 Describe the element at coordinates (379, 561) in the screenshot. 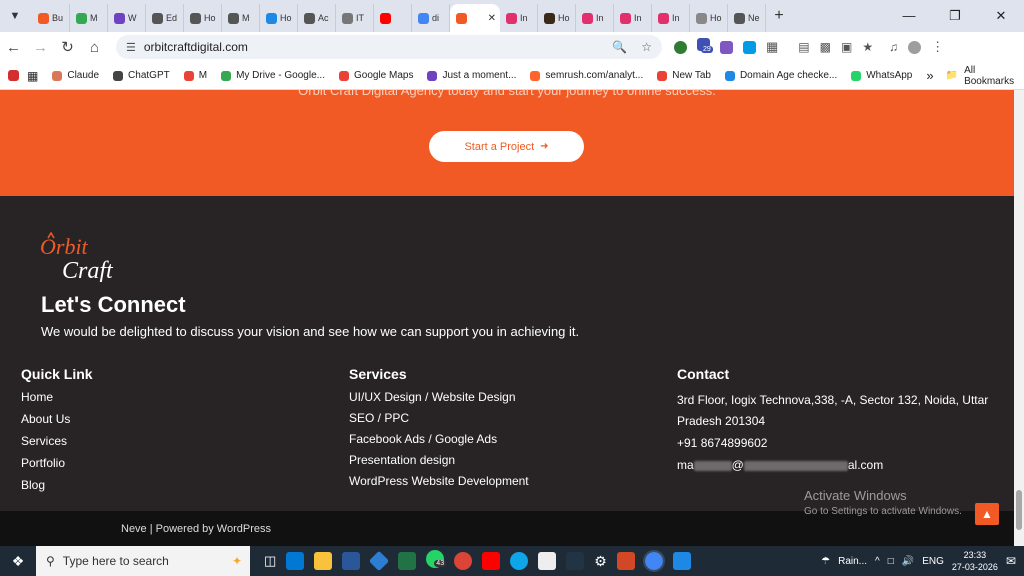

I see `vscode-icon` at that location.